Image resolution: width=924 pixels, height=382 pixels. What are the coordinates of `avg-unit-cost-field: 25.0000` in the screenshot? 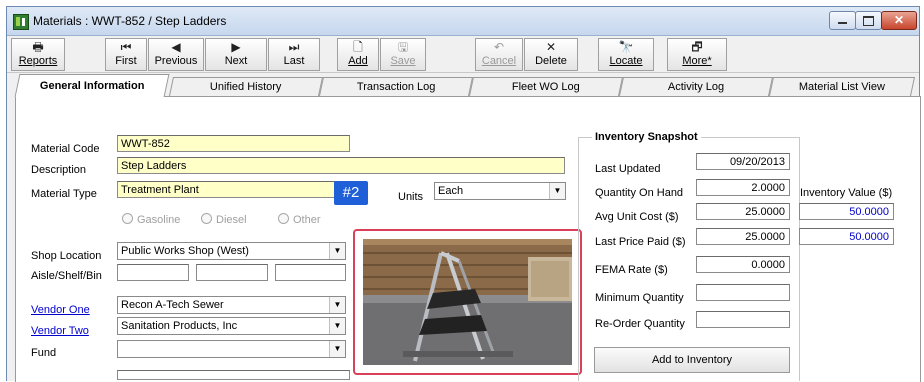 It's located at (743, 211).